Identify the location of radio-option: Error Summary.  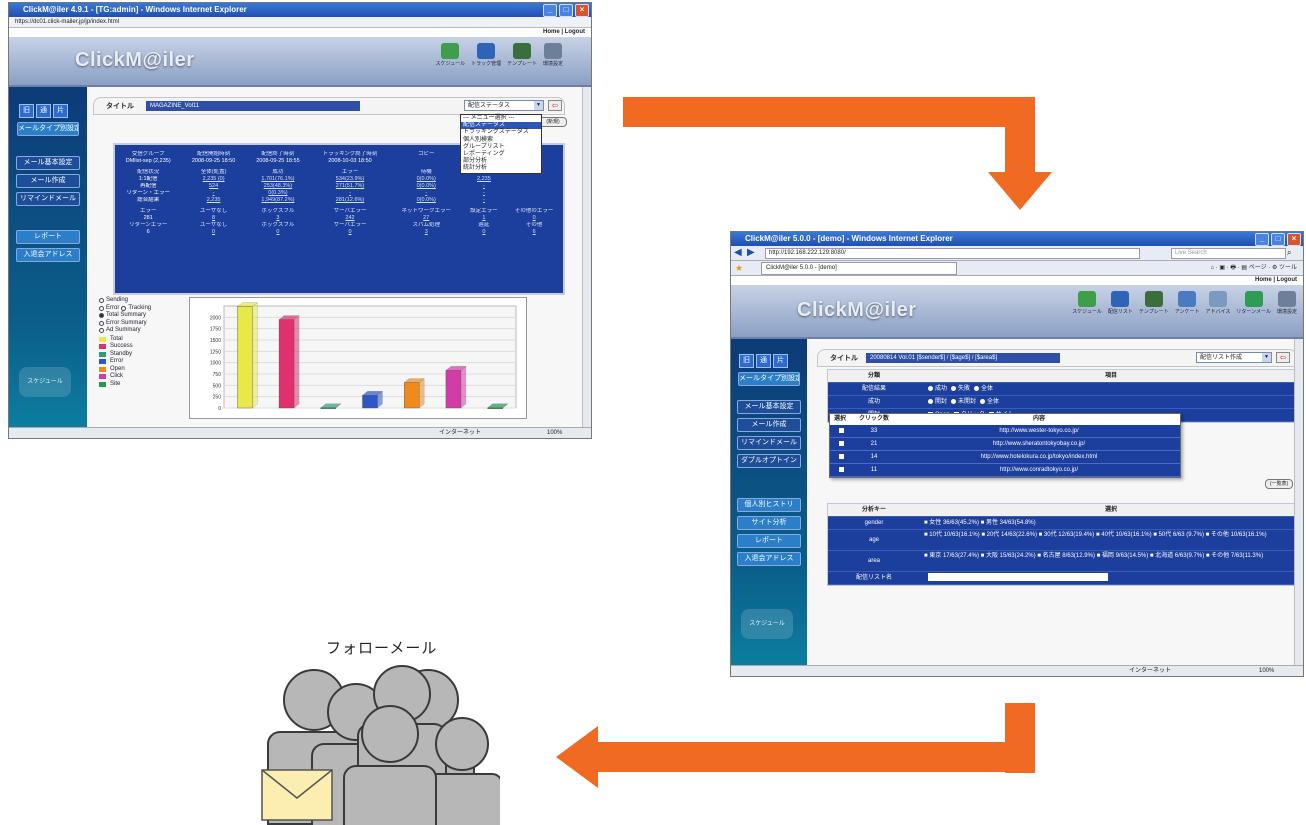
(144, 324).